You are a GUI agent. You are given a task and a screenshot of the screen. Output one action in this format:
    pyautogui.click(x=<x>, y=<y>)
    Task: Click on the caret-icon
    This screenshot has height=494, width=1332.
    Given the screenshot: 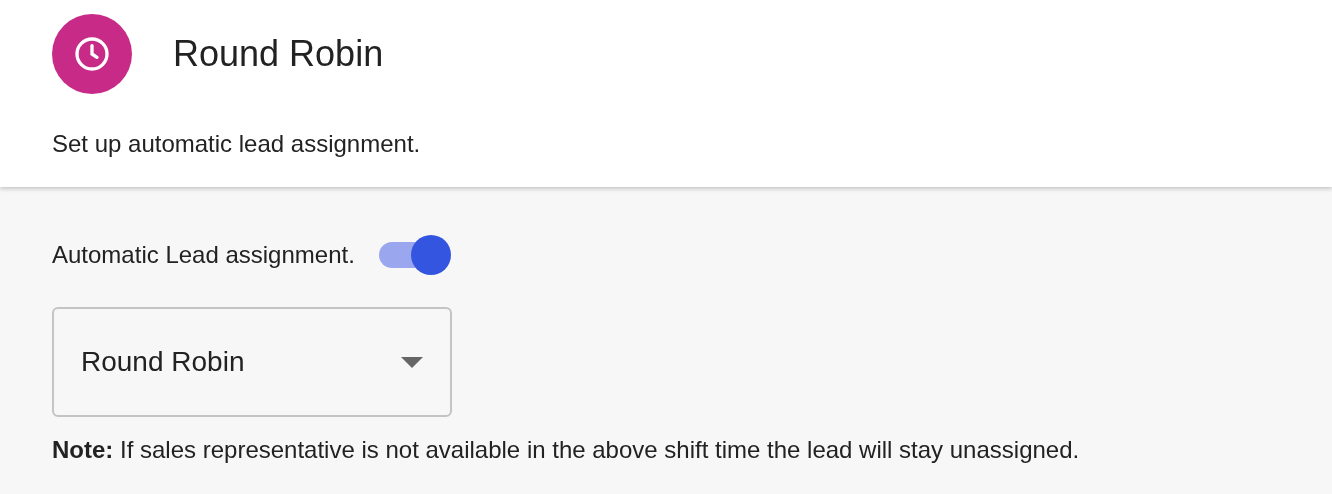 What is the action you would take?
    pyautogui.click(x=412, y=362)
    